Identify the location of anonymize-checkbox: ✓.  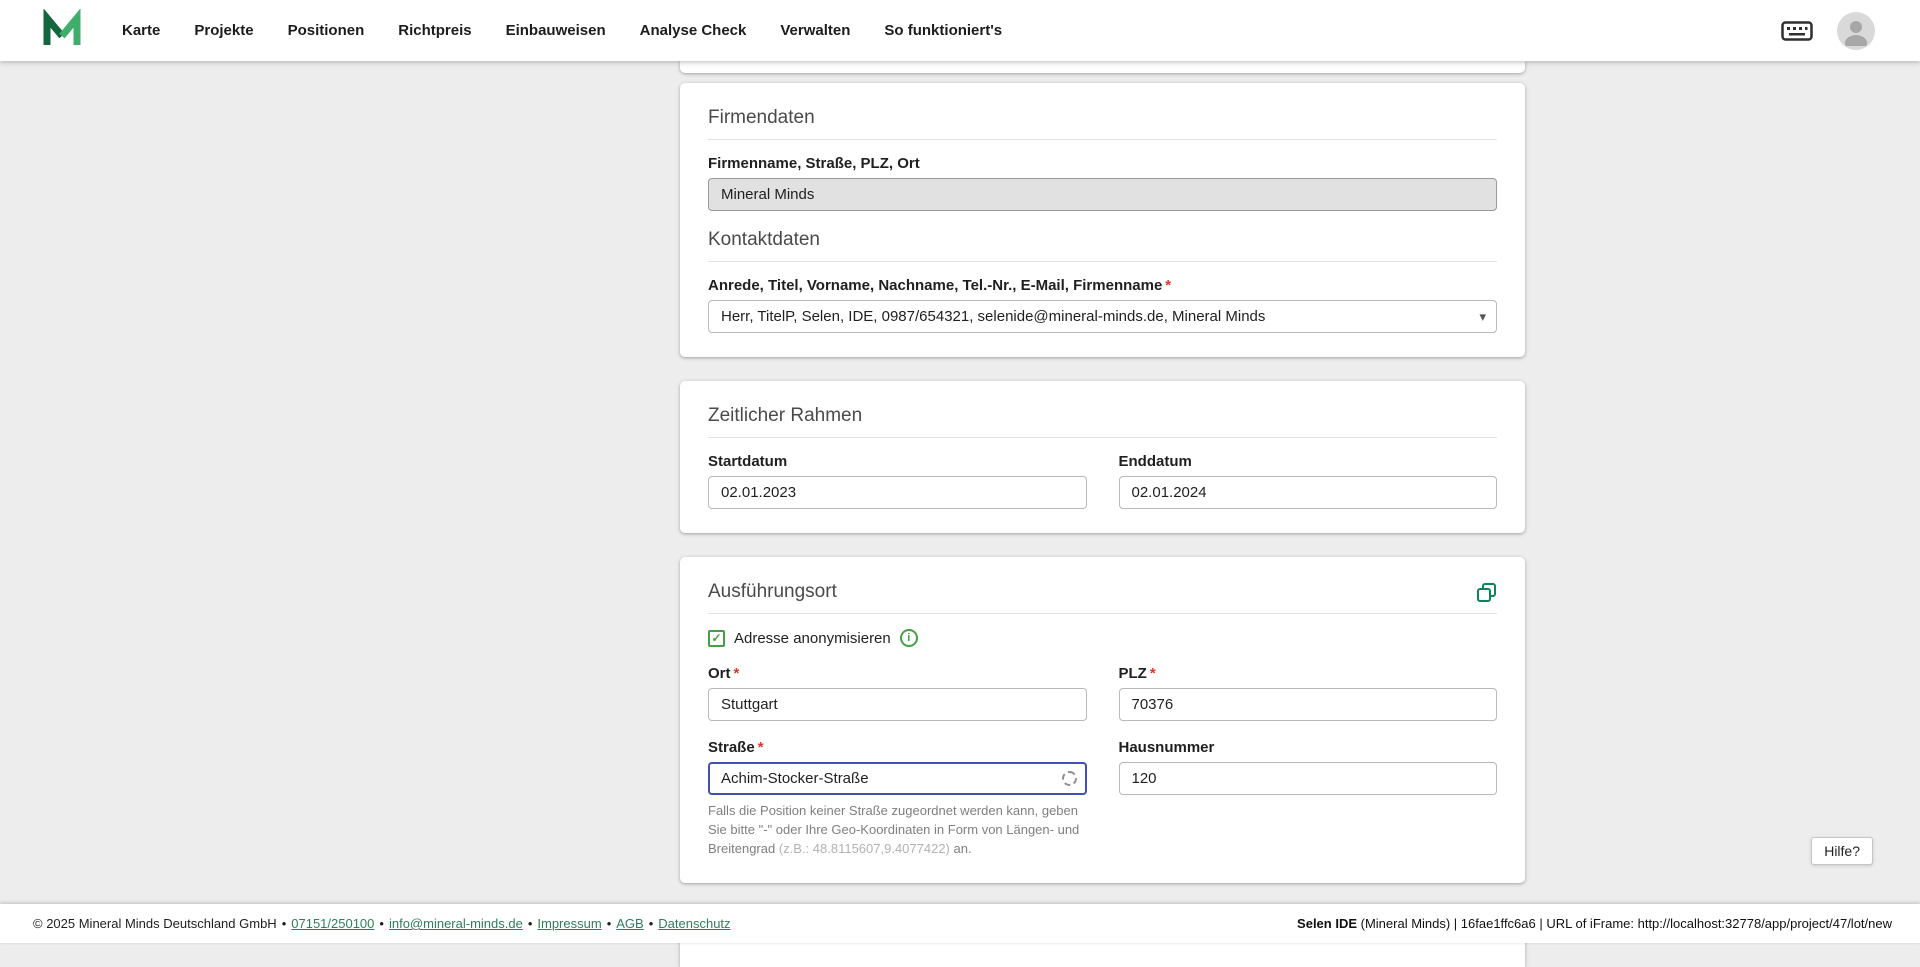
(716, 638).